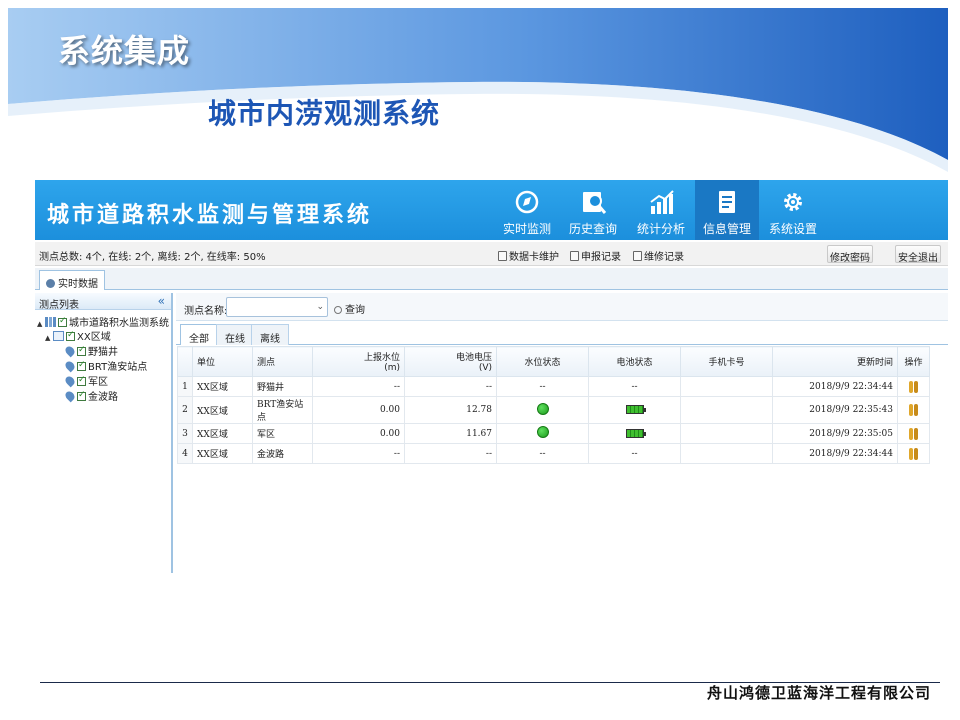  Describe the element at coordinates (270, 334) in the screenshot. I see `tab-offline: 离线` at that location.